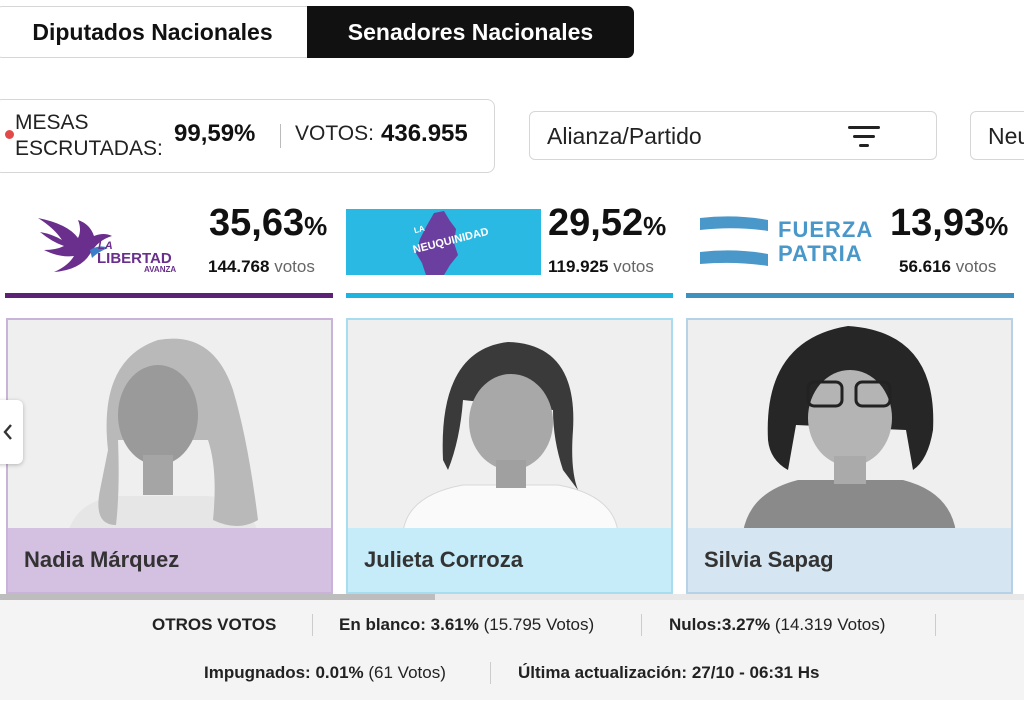  I want to click on fuerza-patria-logo: FUERZA PATRIA, so click(786, 242).